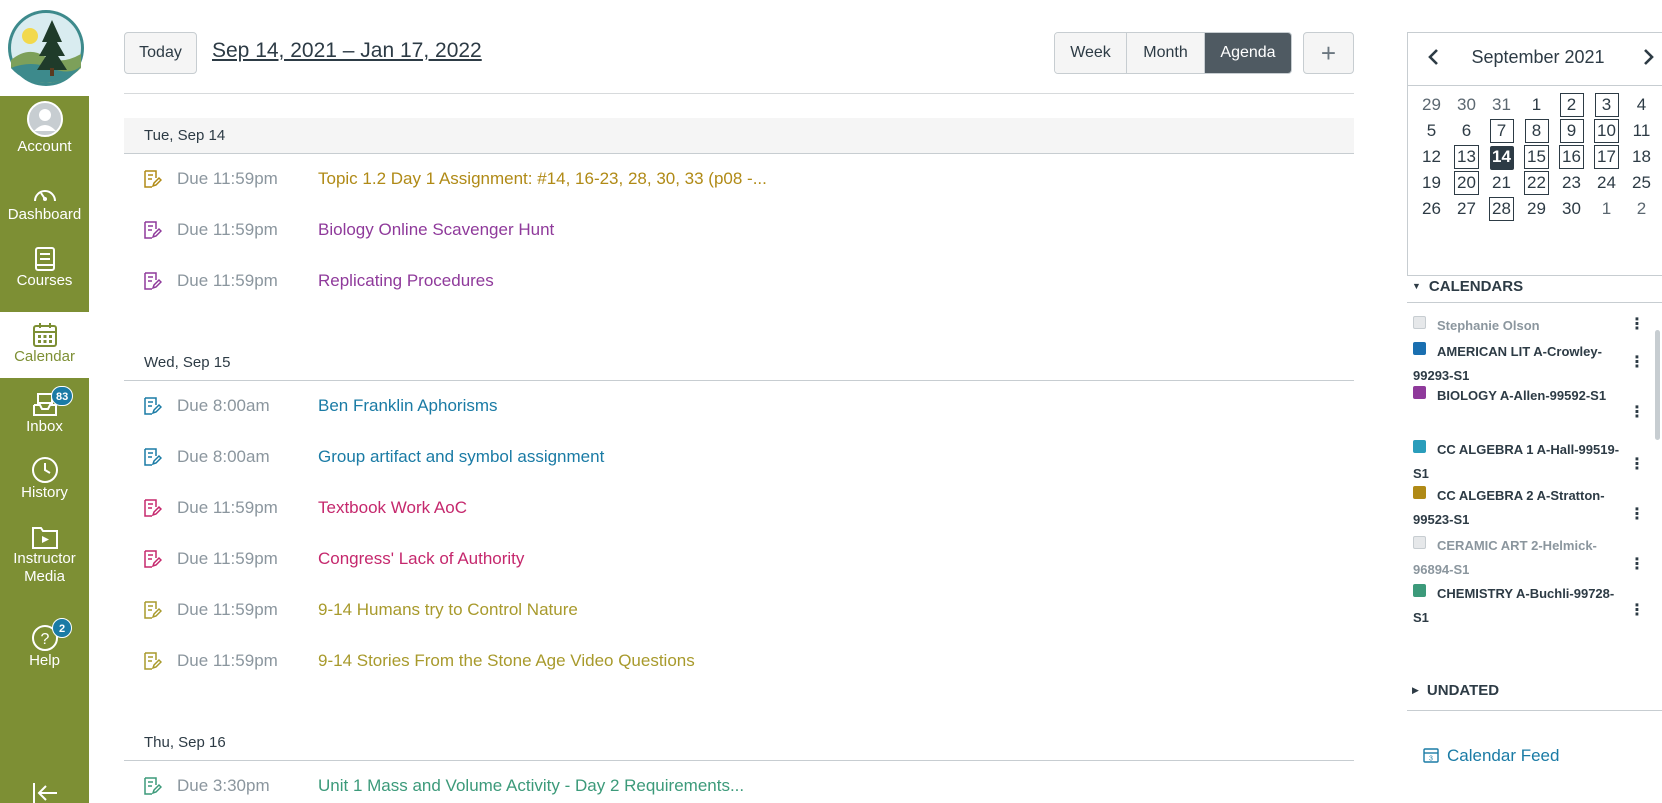 The height and width of the screenshot is (803, 1662). What do you see at coordinates (1657, 385) in the screenshot?
I see `calendars-scrollbar` at bounding box center [1657, 385].